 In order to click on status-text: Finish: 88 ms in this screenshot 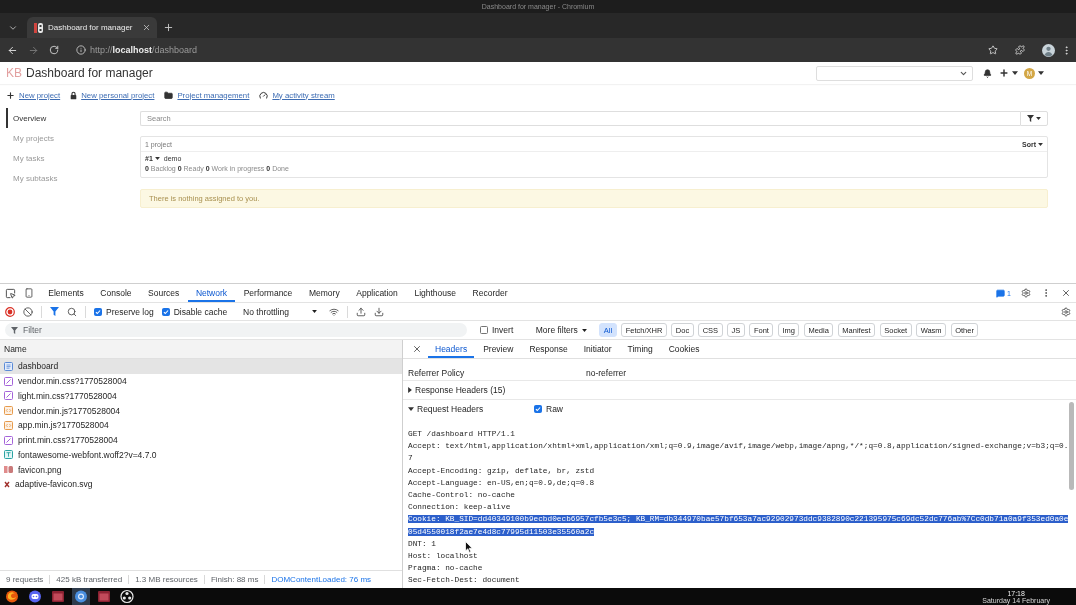, I will do `click(234, 579)`.